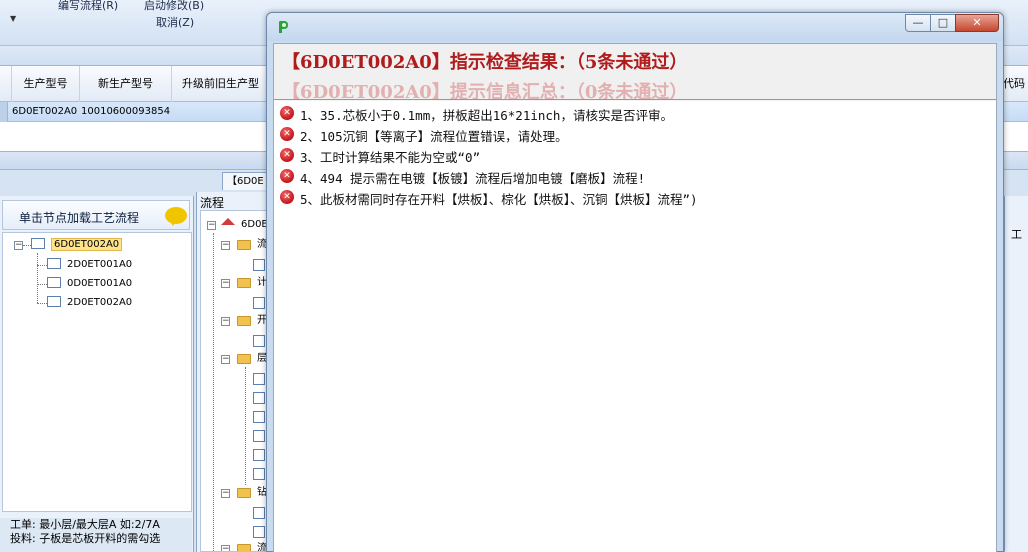 The height and width of the screenshot is (552, 1028). What do you see at coordinates (89, 265) in the screenshot?
I see `tree-node: 2D0ET001A0` at bounding box center [89, 265].